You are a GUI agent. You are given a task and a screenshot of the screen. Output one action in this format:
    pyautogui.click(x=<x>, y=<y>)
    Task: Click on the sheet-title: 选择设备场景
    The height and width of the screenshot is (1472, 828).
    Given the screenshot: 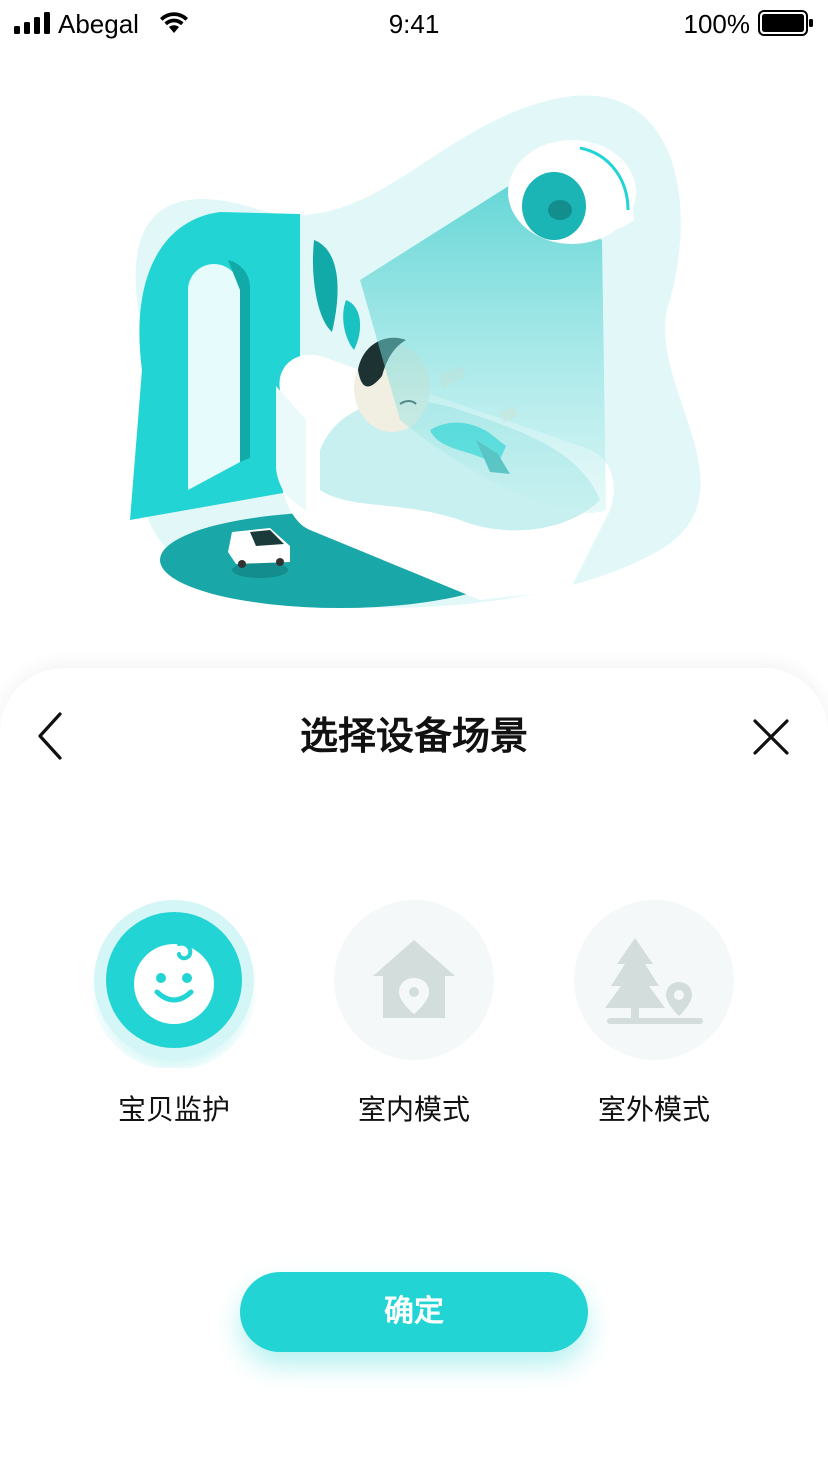 What is the action you would take?
    pyautogui.click(x=413, y=736)
    